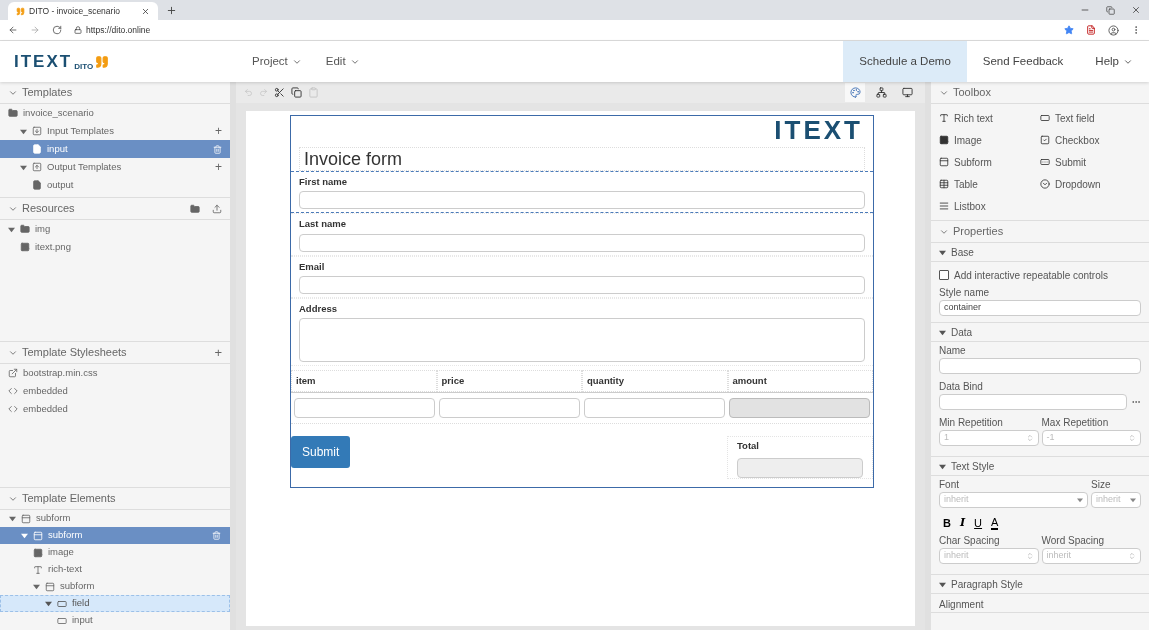 The image size is (1149, 630). I want to click on toolbox-item: Checkbox, so click(1090, 140).